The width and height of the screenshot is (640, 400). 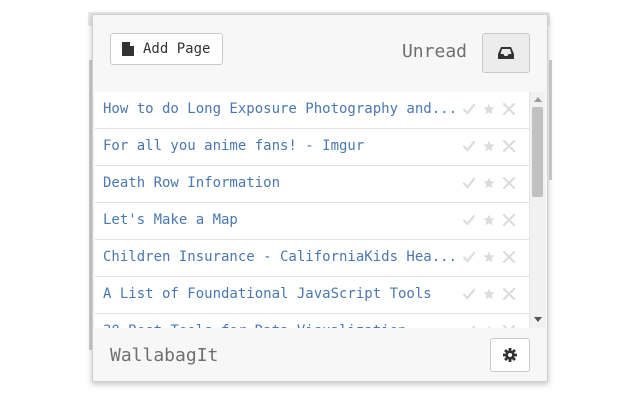 I want to click on popup-footer: WallabagIt, so click(x=320, y=358).